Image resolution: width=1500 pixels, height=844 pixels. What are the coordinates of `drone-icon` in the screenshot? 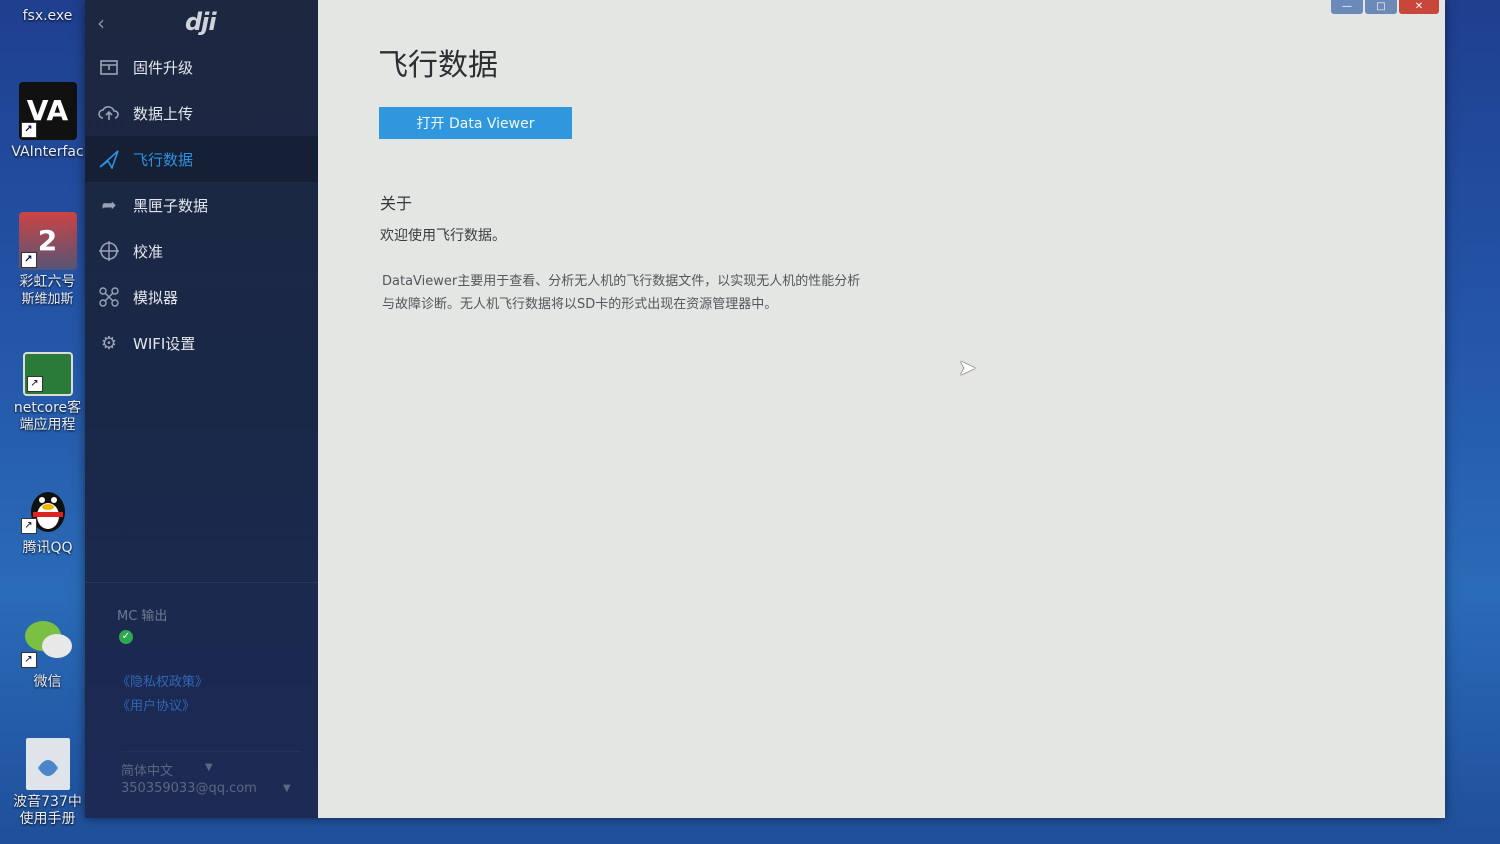 It's located at (109, 297).